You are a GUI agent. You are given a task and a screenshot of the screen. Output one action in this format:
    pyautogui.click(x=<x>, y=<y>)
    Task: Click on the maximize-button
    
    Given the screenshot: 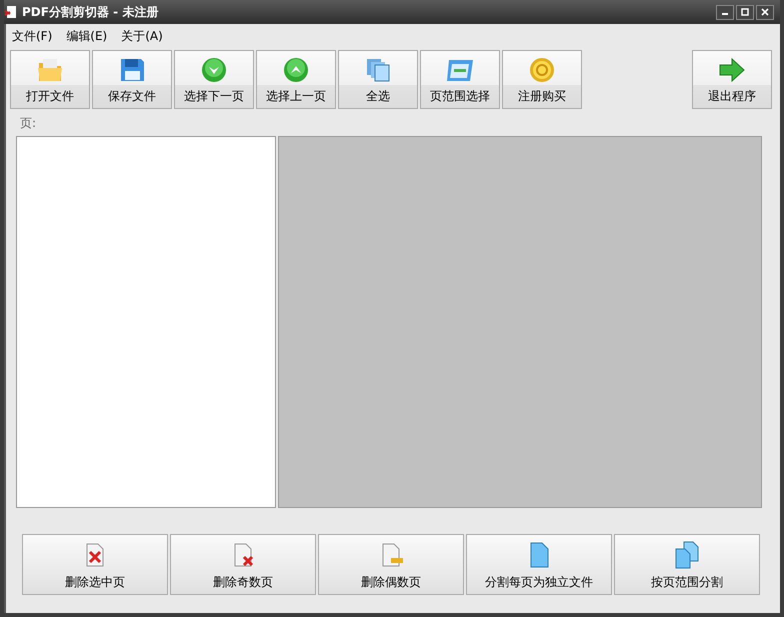 What is the action you would take?
    pyautogui.click(x=745, y=12)
    